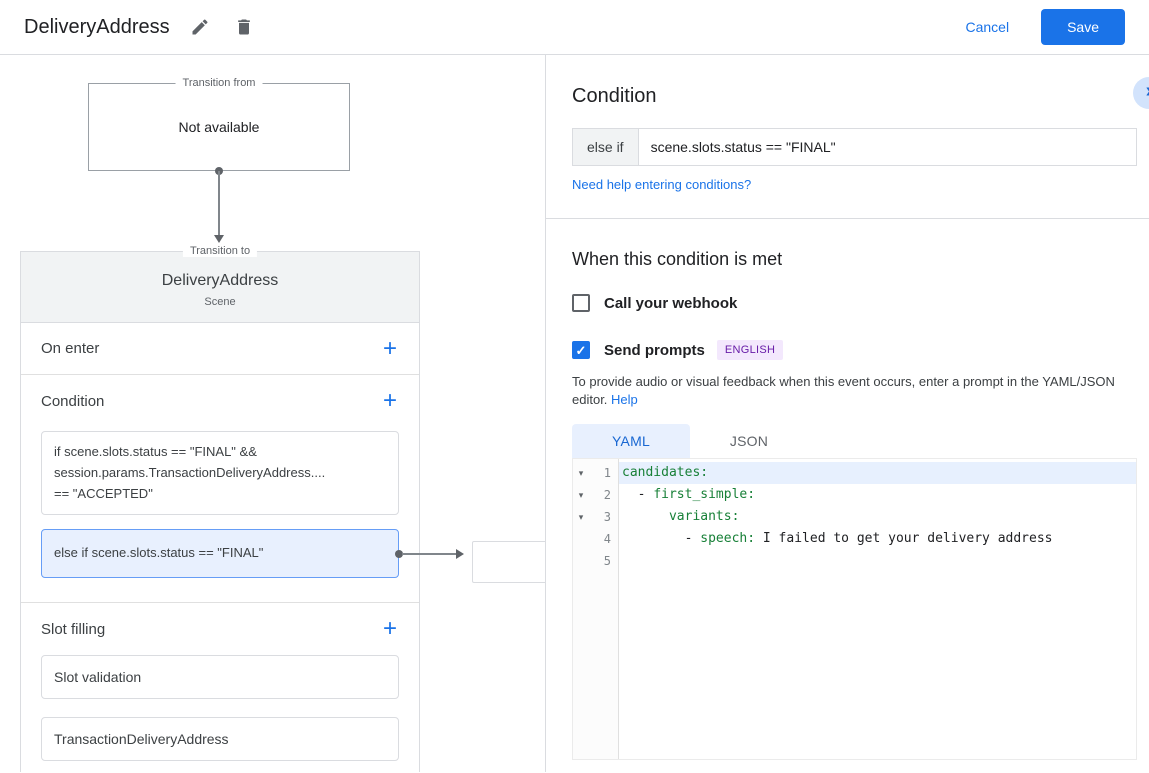 The image size is (1149, 773). Describe the element at coordinates (654, 350) in the screenshot. I see `send-prompts-label: Send prompts` at that location.